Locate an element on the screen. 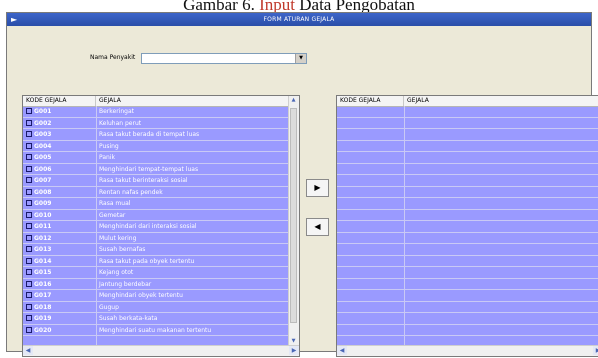  symptom-code: G018 is located at coordinates (43, 307).